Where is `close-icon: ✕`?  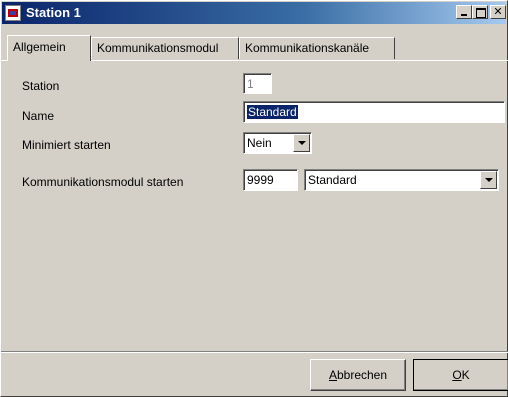 close-icon: ✕ is located at coordinates (498, 12).